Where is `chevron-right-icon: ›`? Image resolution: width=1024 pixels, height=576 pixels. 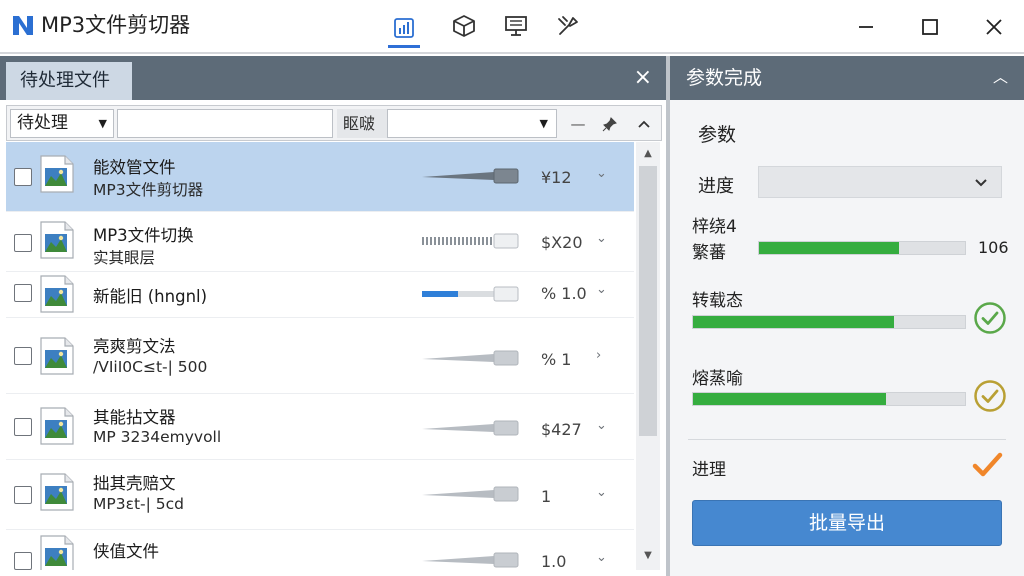 chevron-right-icon: › is located at coordinates (598, 355).